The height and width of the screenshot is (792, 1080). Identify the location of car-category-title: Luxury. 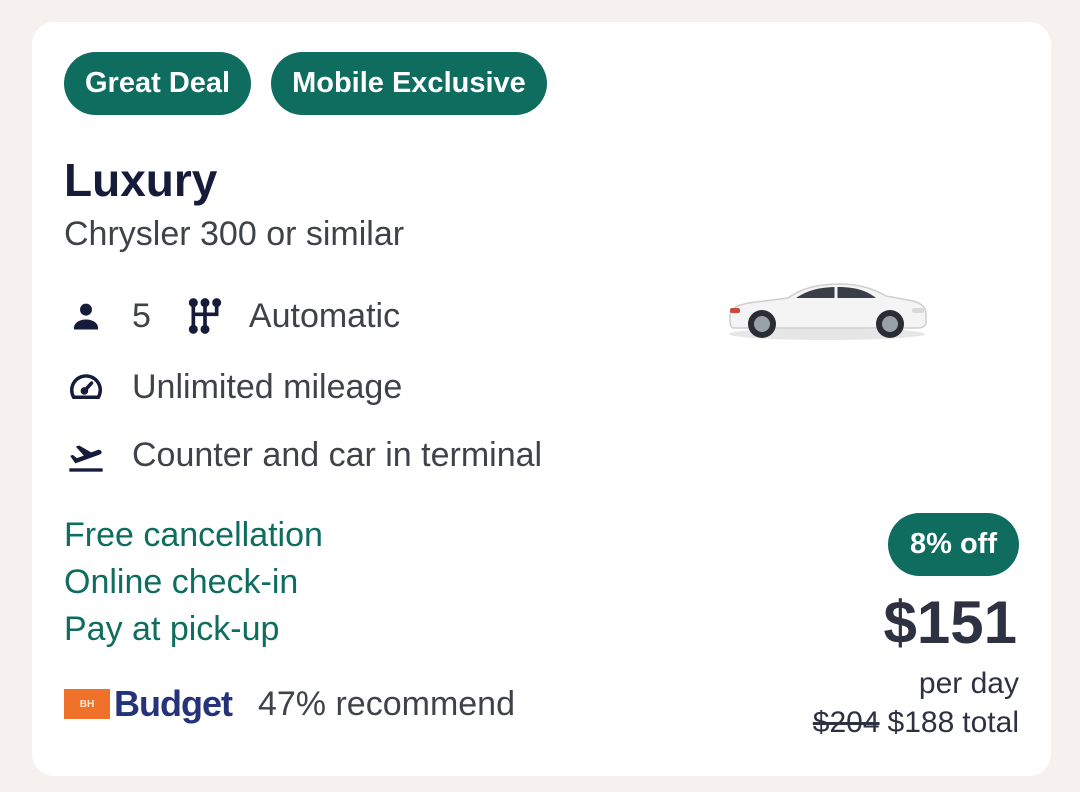
(141, 180).